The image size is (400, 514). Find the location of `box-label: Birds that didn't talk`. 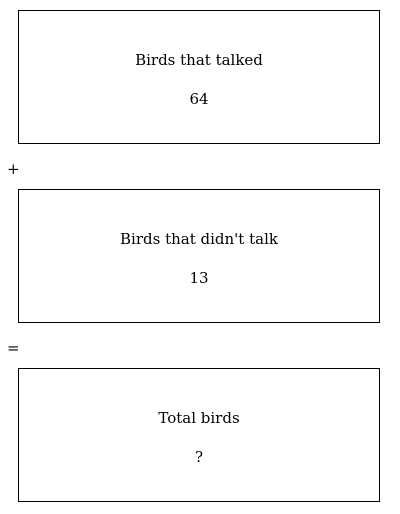

box-label: Birds that didn't talk is located at coordinates (199, 239).